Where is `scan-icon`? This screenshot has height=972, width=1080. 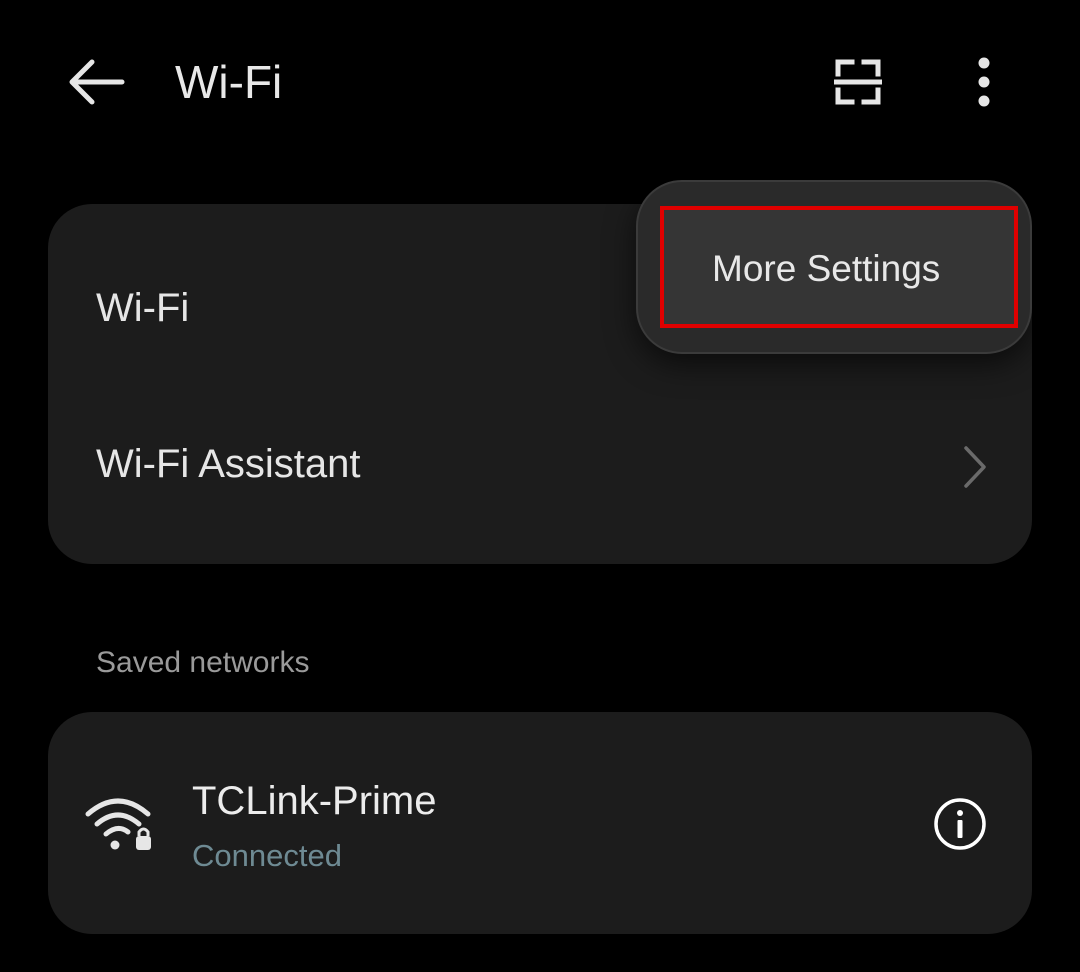 scan-icon is located at coordinates (858, 82).